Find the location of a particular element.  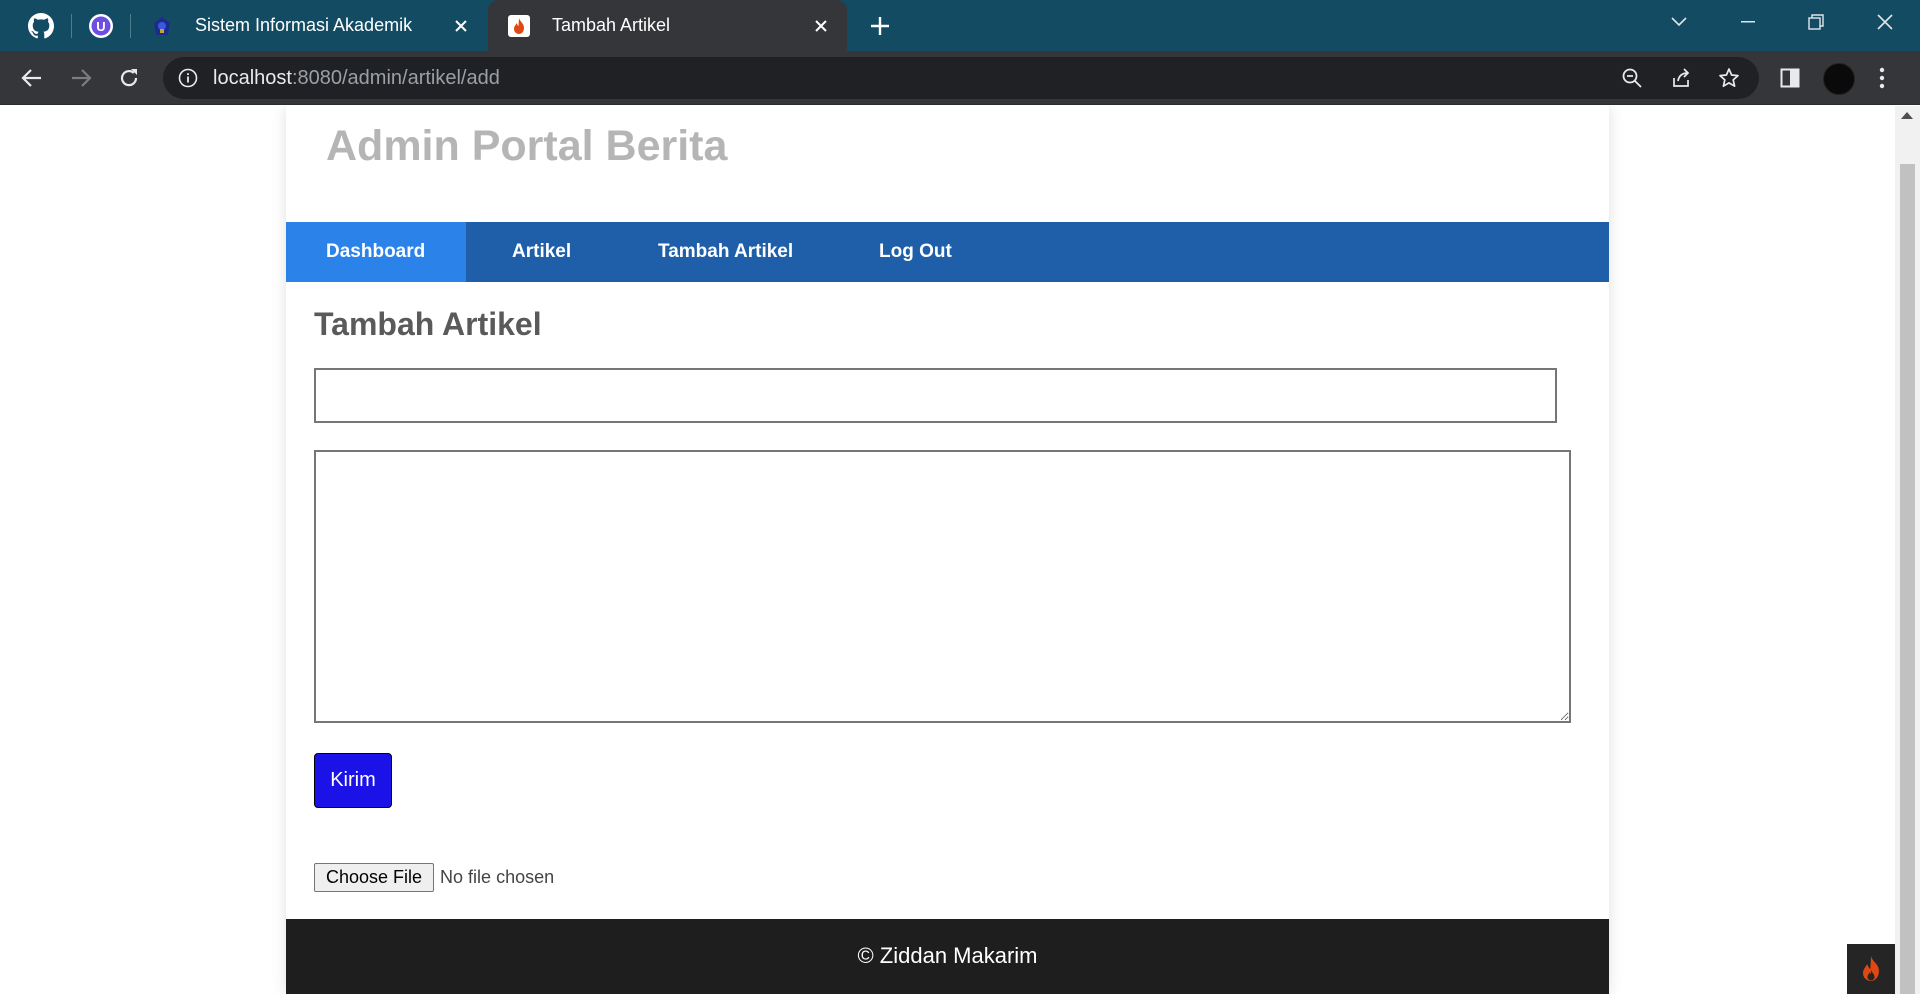

github-icon is located at coordinates (41, 26).